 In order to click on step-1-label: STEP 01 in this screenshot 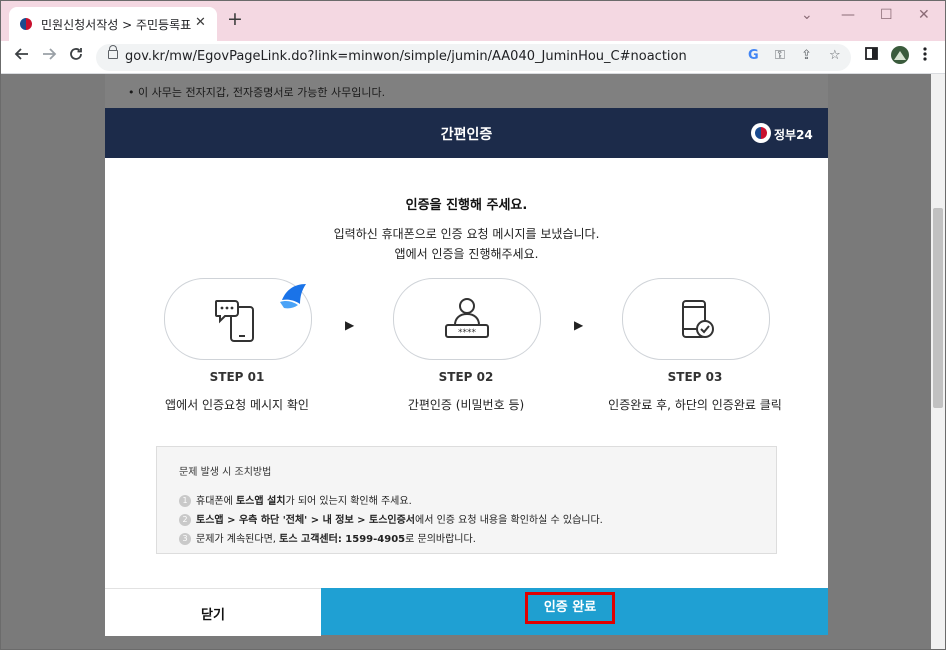, I will do `click(237, 377)`.